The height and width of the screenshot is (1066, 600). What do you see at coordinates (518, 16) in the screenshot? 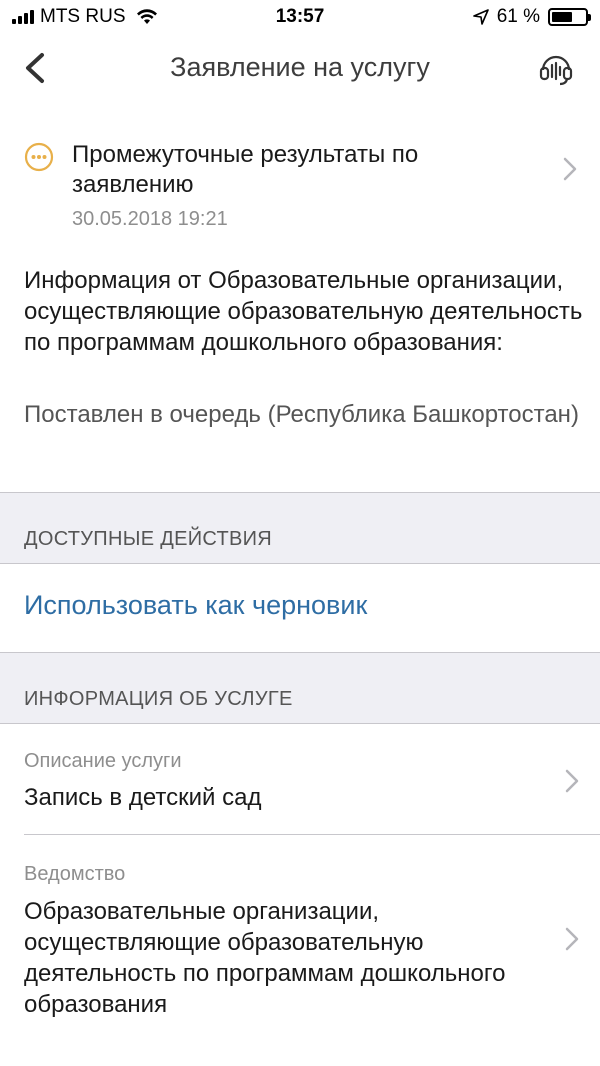
I see `battery-percent: 61 %` at bounding box center [518, 16].